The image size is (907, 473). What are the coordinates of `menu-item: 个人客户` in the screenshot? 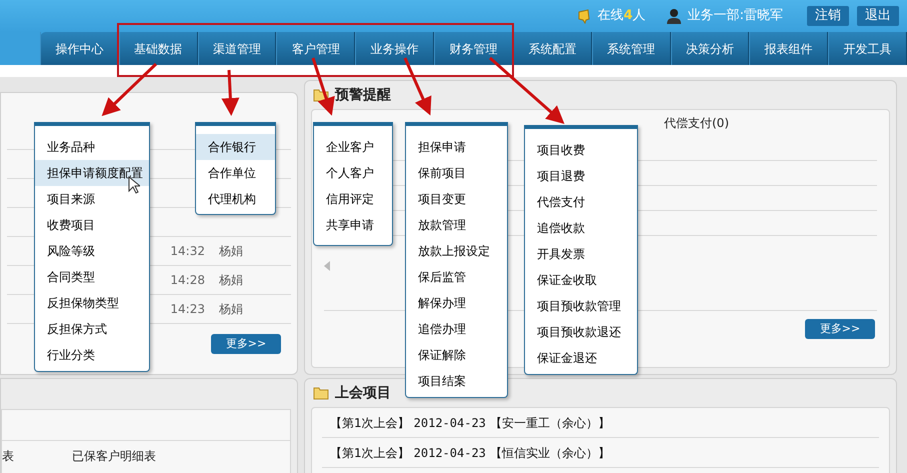 It's located at (353, 173).